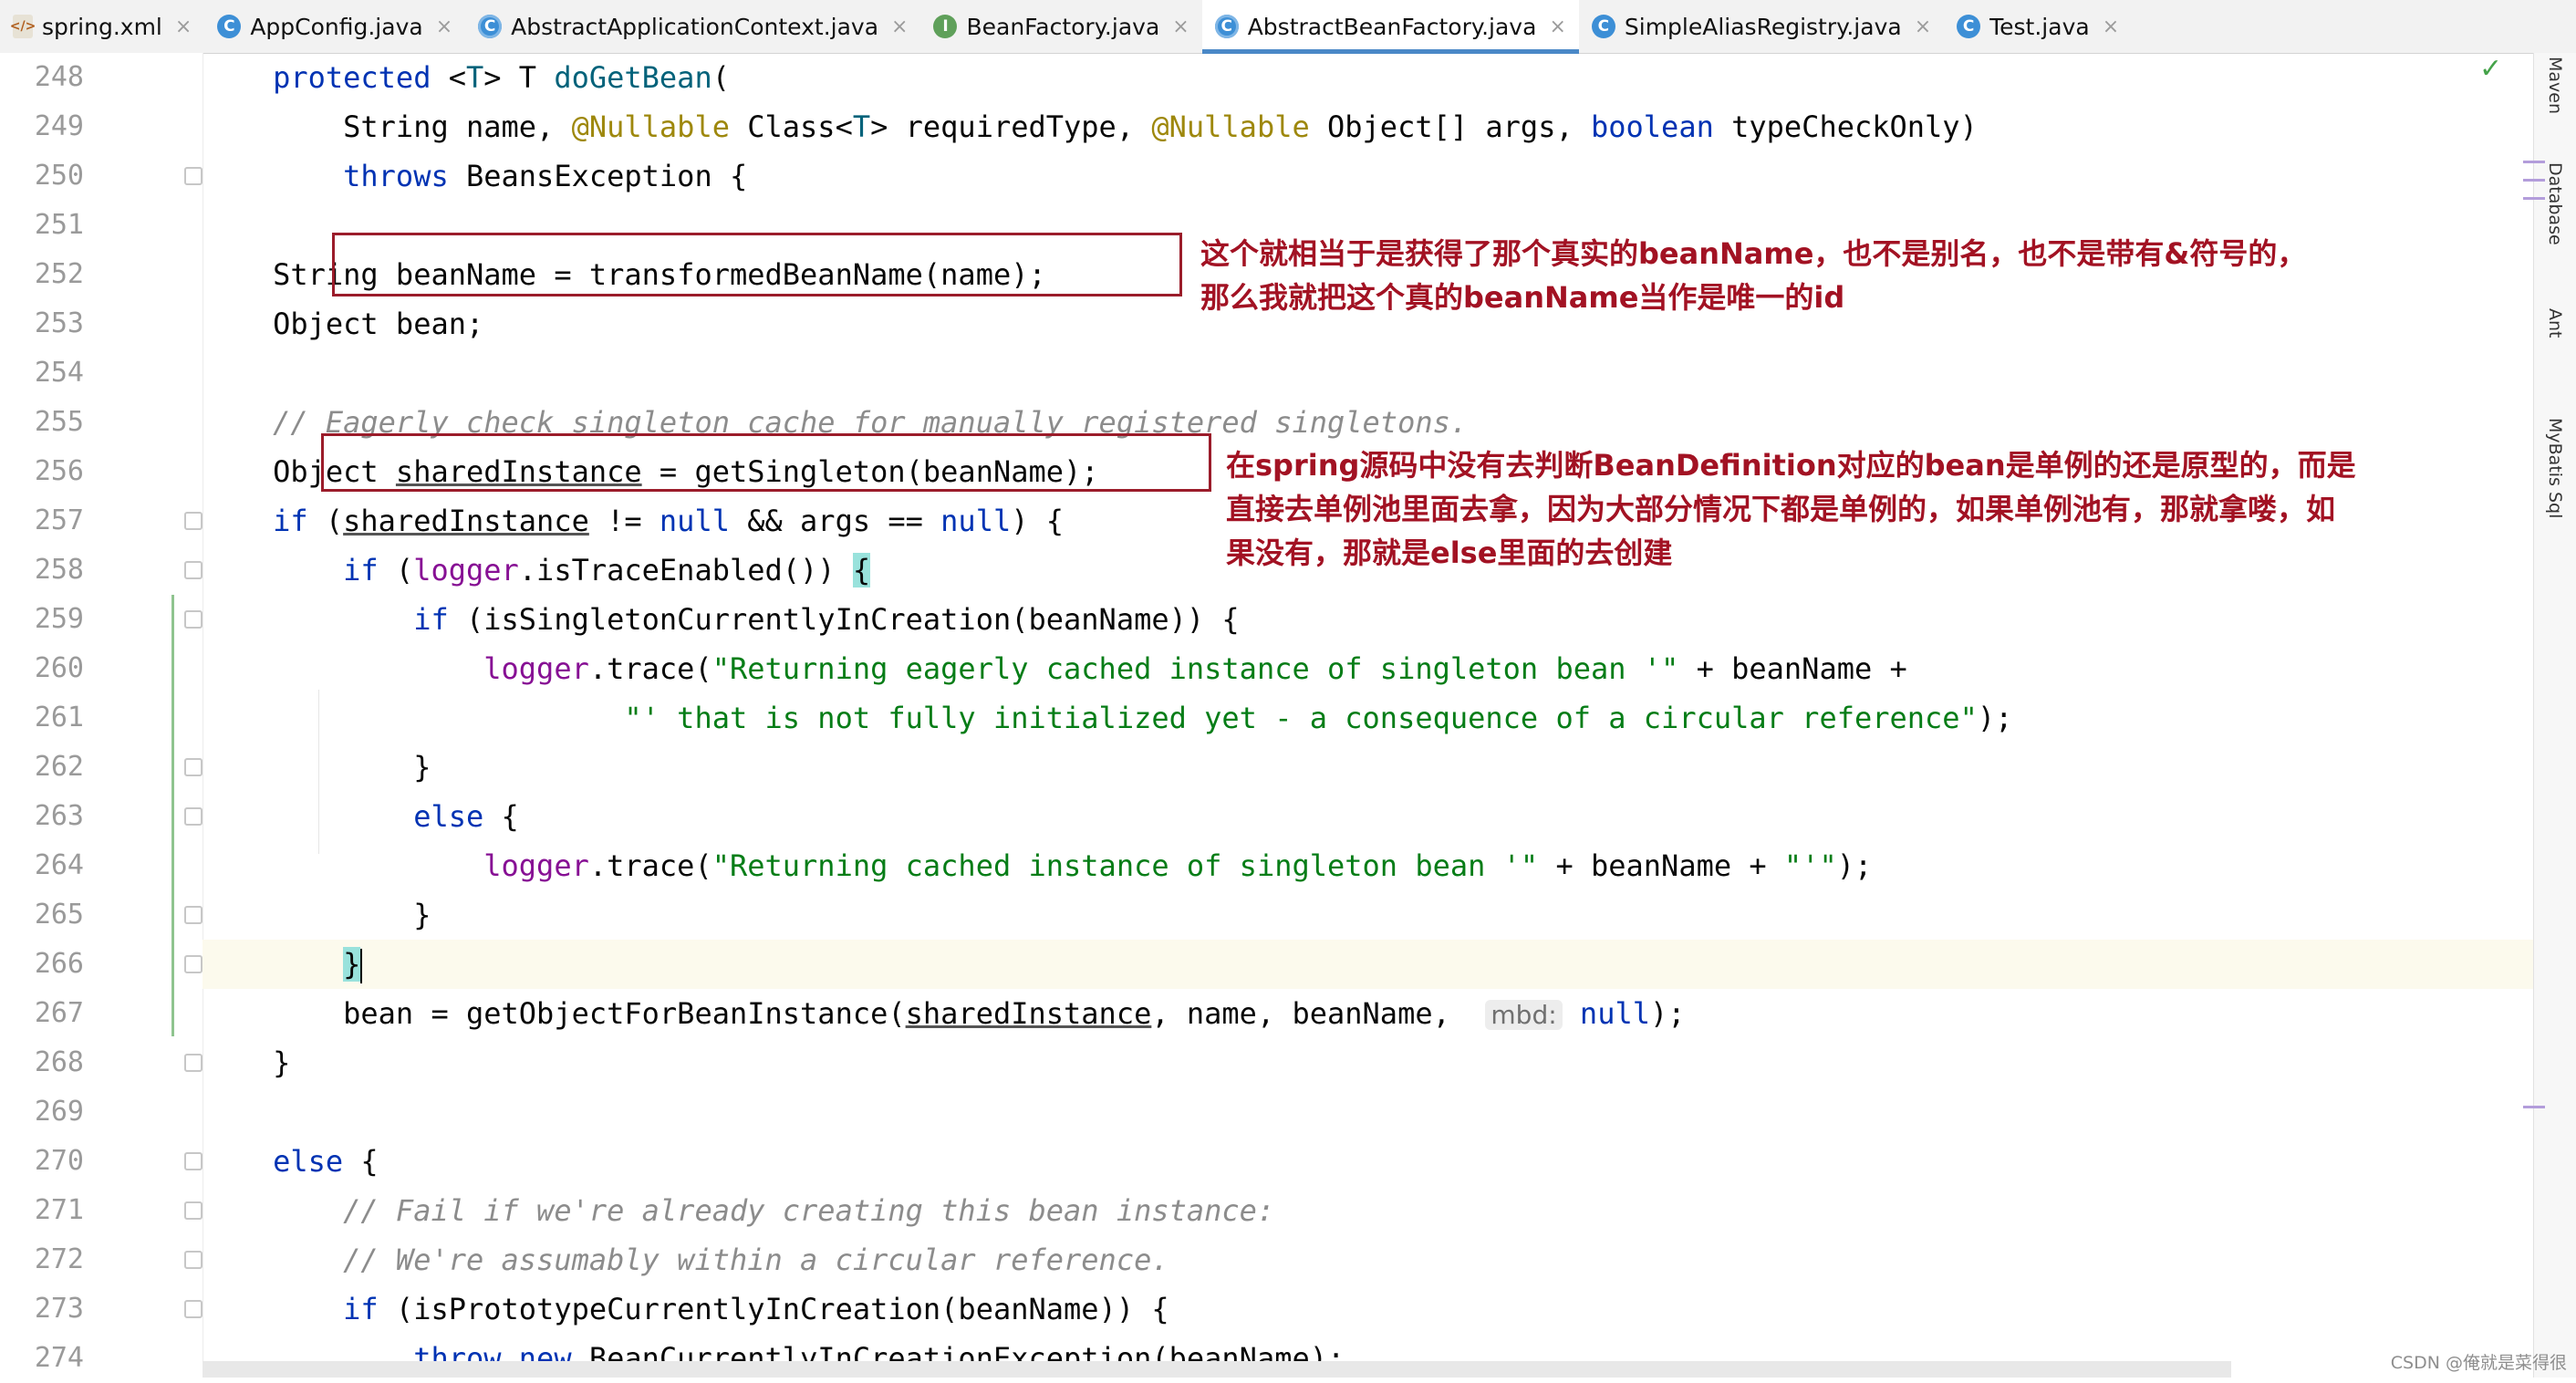 This screenshot has width=2576, height=1383. Describe the element at coordinates (247, 1062) in the screenshot. I see `code-line-268: }` at that location.